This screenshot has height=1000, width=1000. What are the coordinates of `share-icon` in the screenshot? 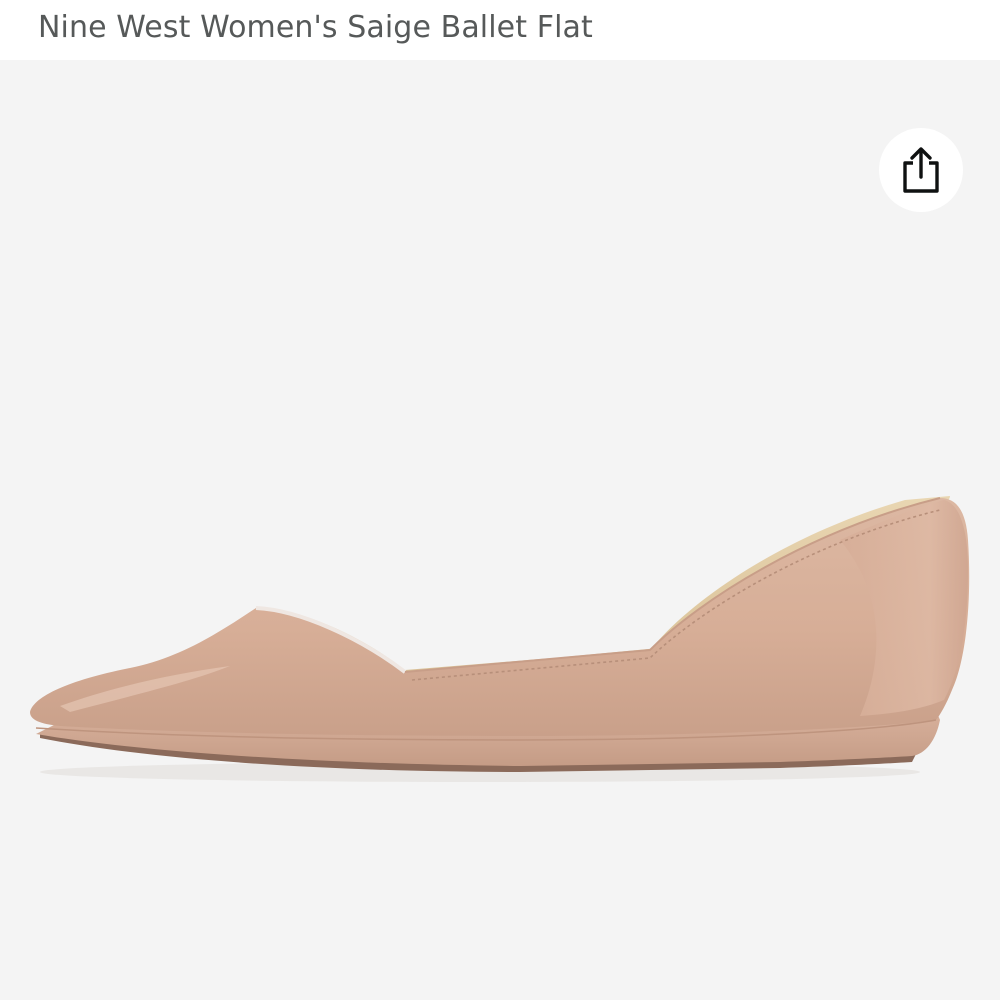 It's located at (921, 170).